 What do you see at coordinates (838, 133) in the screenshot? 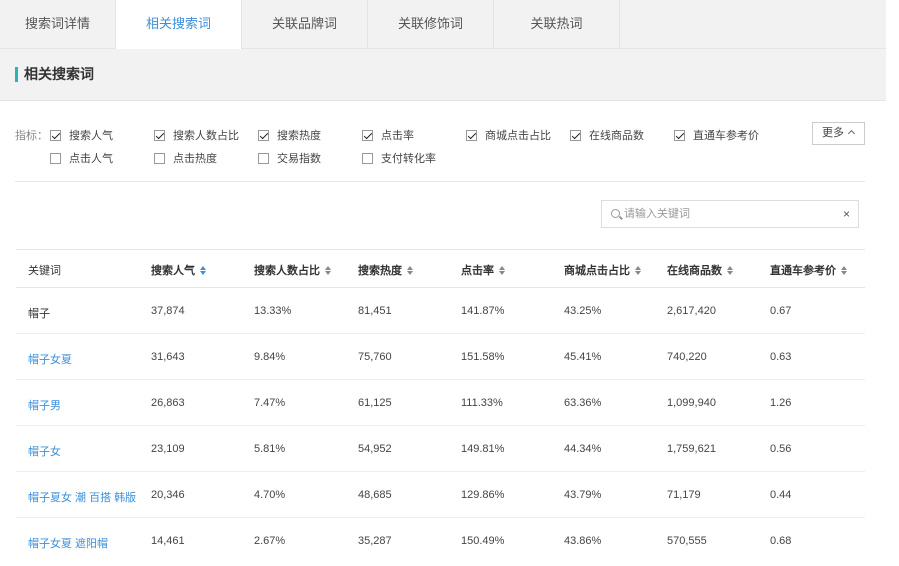
I see `more-button: 更多` at bounding box center [838, 133].